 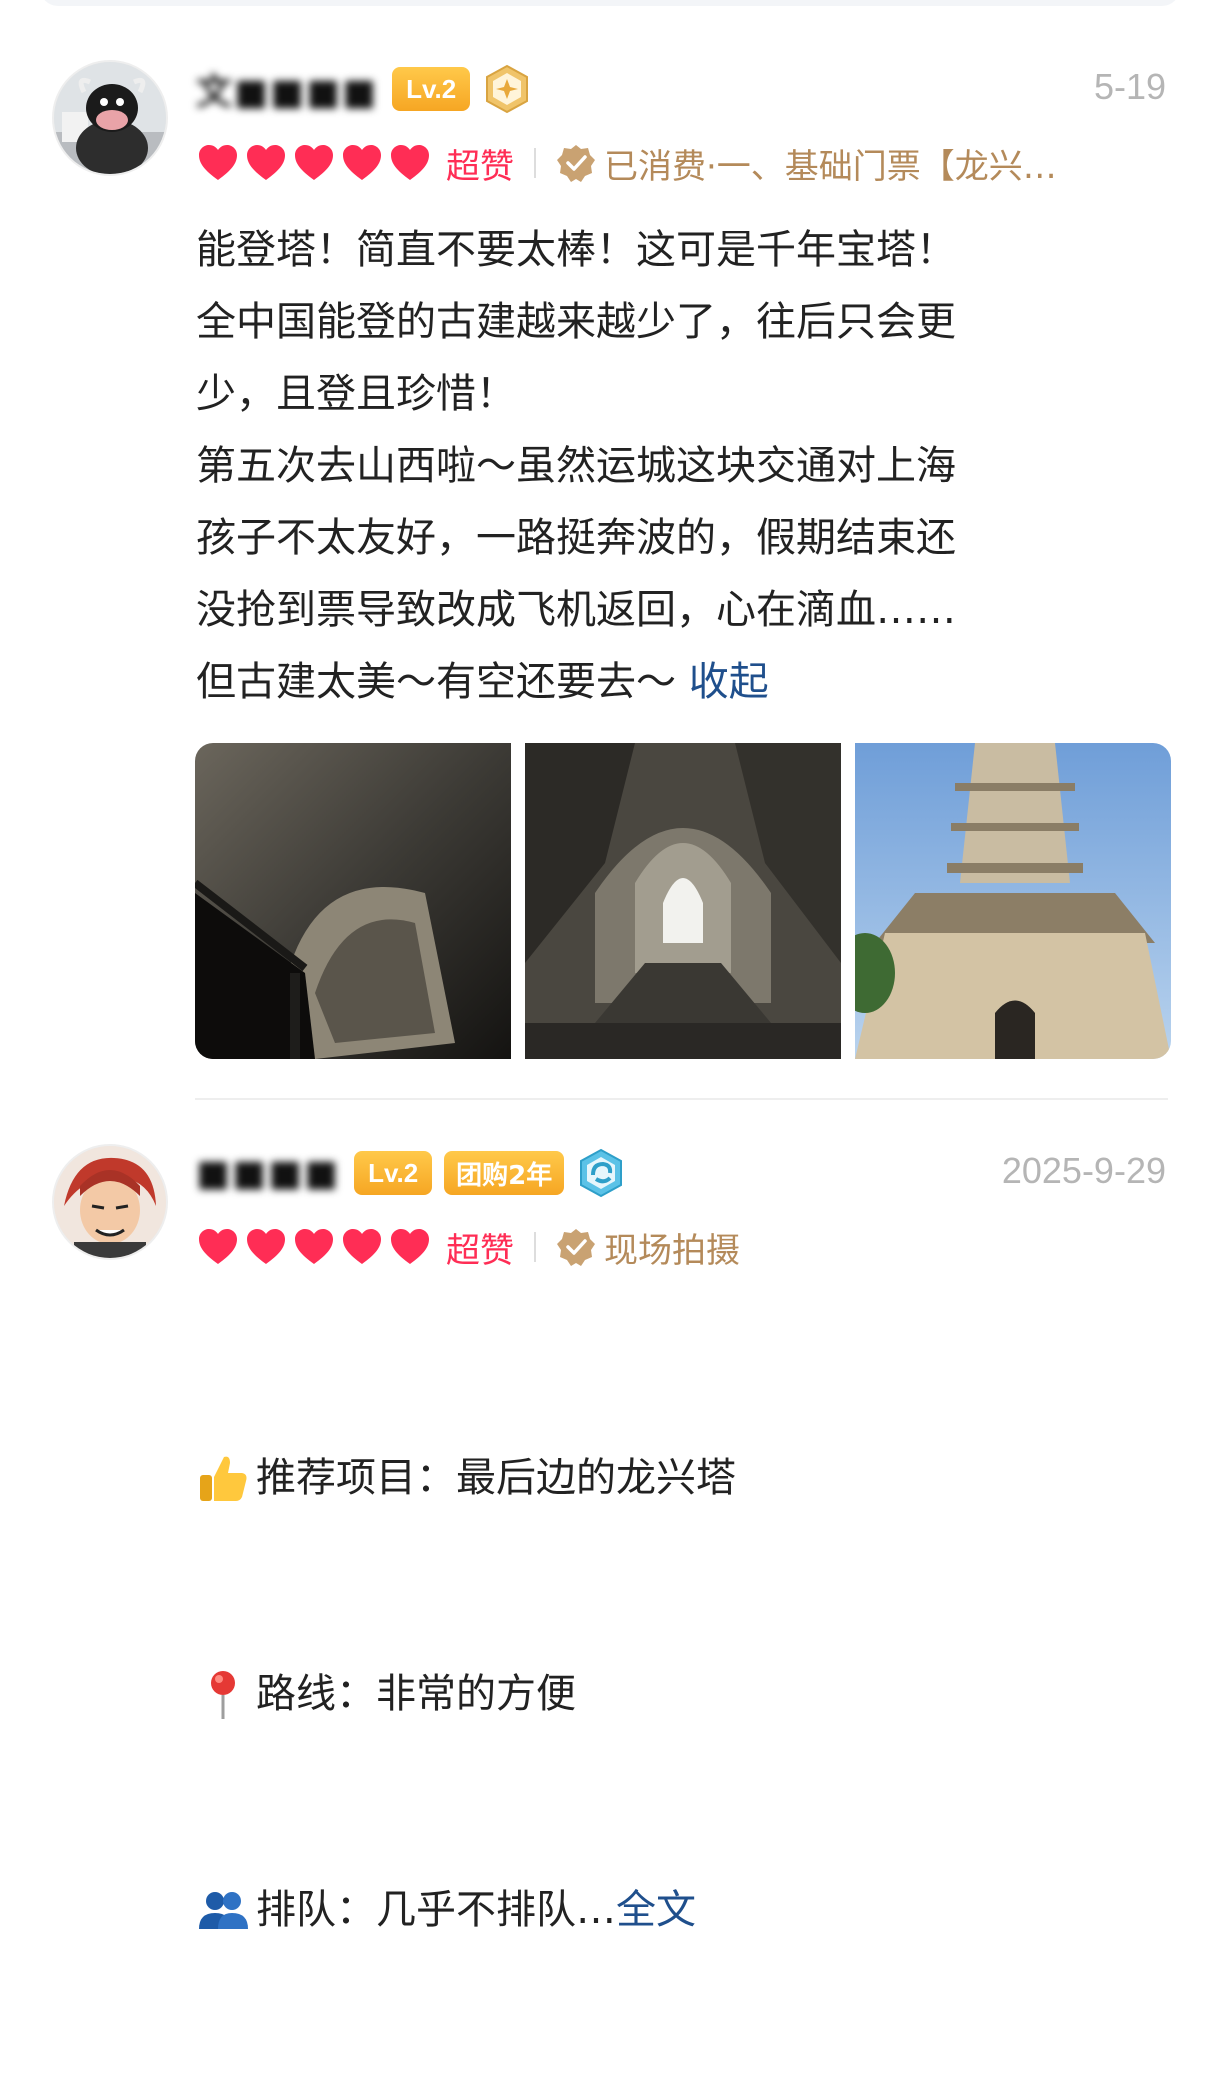 I want to click on route-text: 路线：非常的方便, so click(x=416, y=1694).